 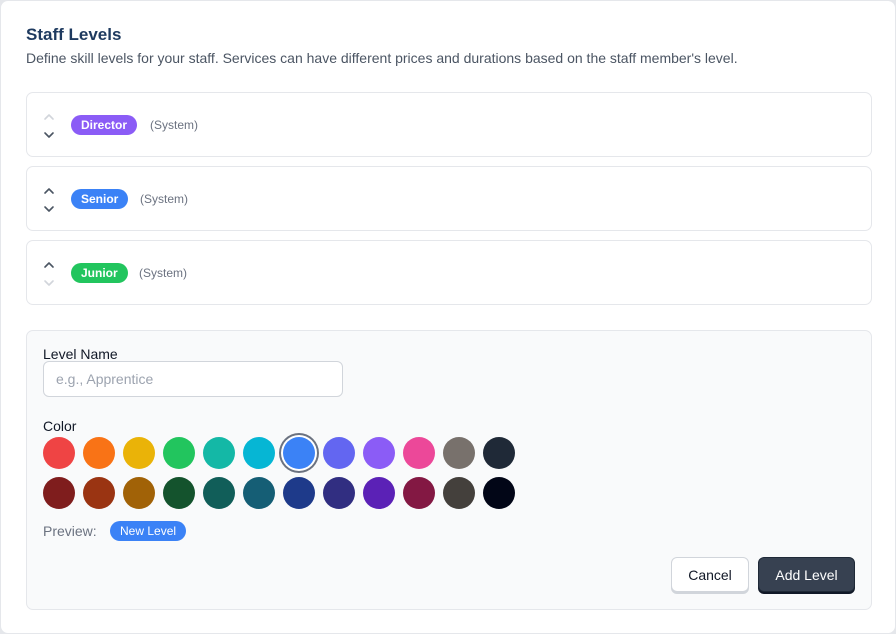 What do you see at coordinates (74, 34) in the screenshot?
I see `page-title: Staff Levels` at bounding box center [74, 34].